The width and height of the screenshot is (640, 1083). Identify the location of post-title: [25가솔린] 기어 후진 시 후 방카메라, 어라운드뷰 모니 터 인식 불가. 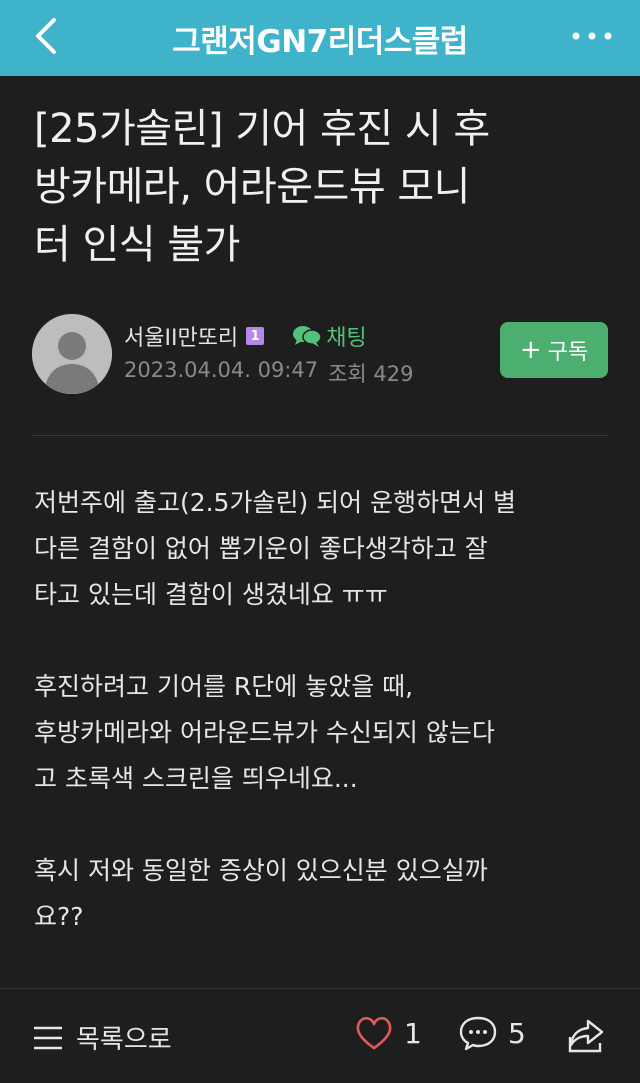
(314, 187).